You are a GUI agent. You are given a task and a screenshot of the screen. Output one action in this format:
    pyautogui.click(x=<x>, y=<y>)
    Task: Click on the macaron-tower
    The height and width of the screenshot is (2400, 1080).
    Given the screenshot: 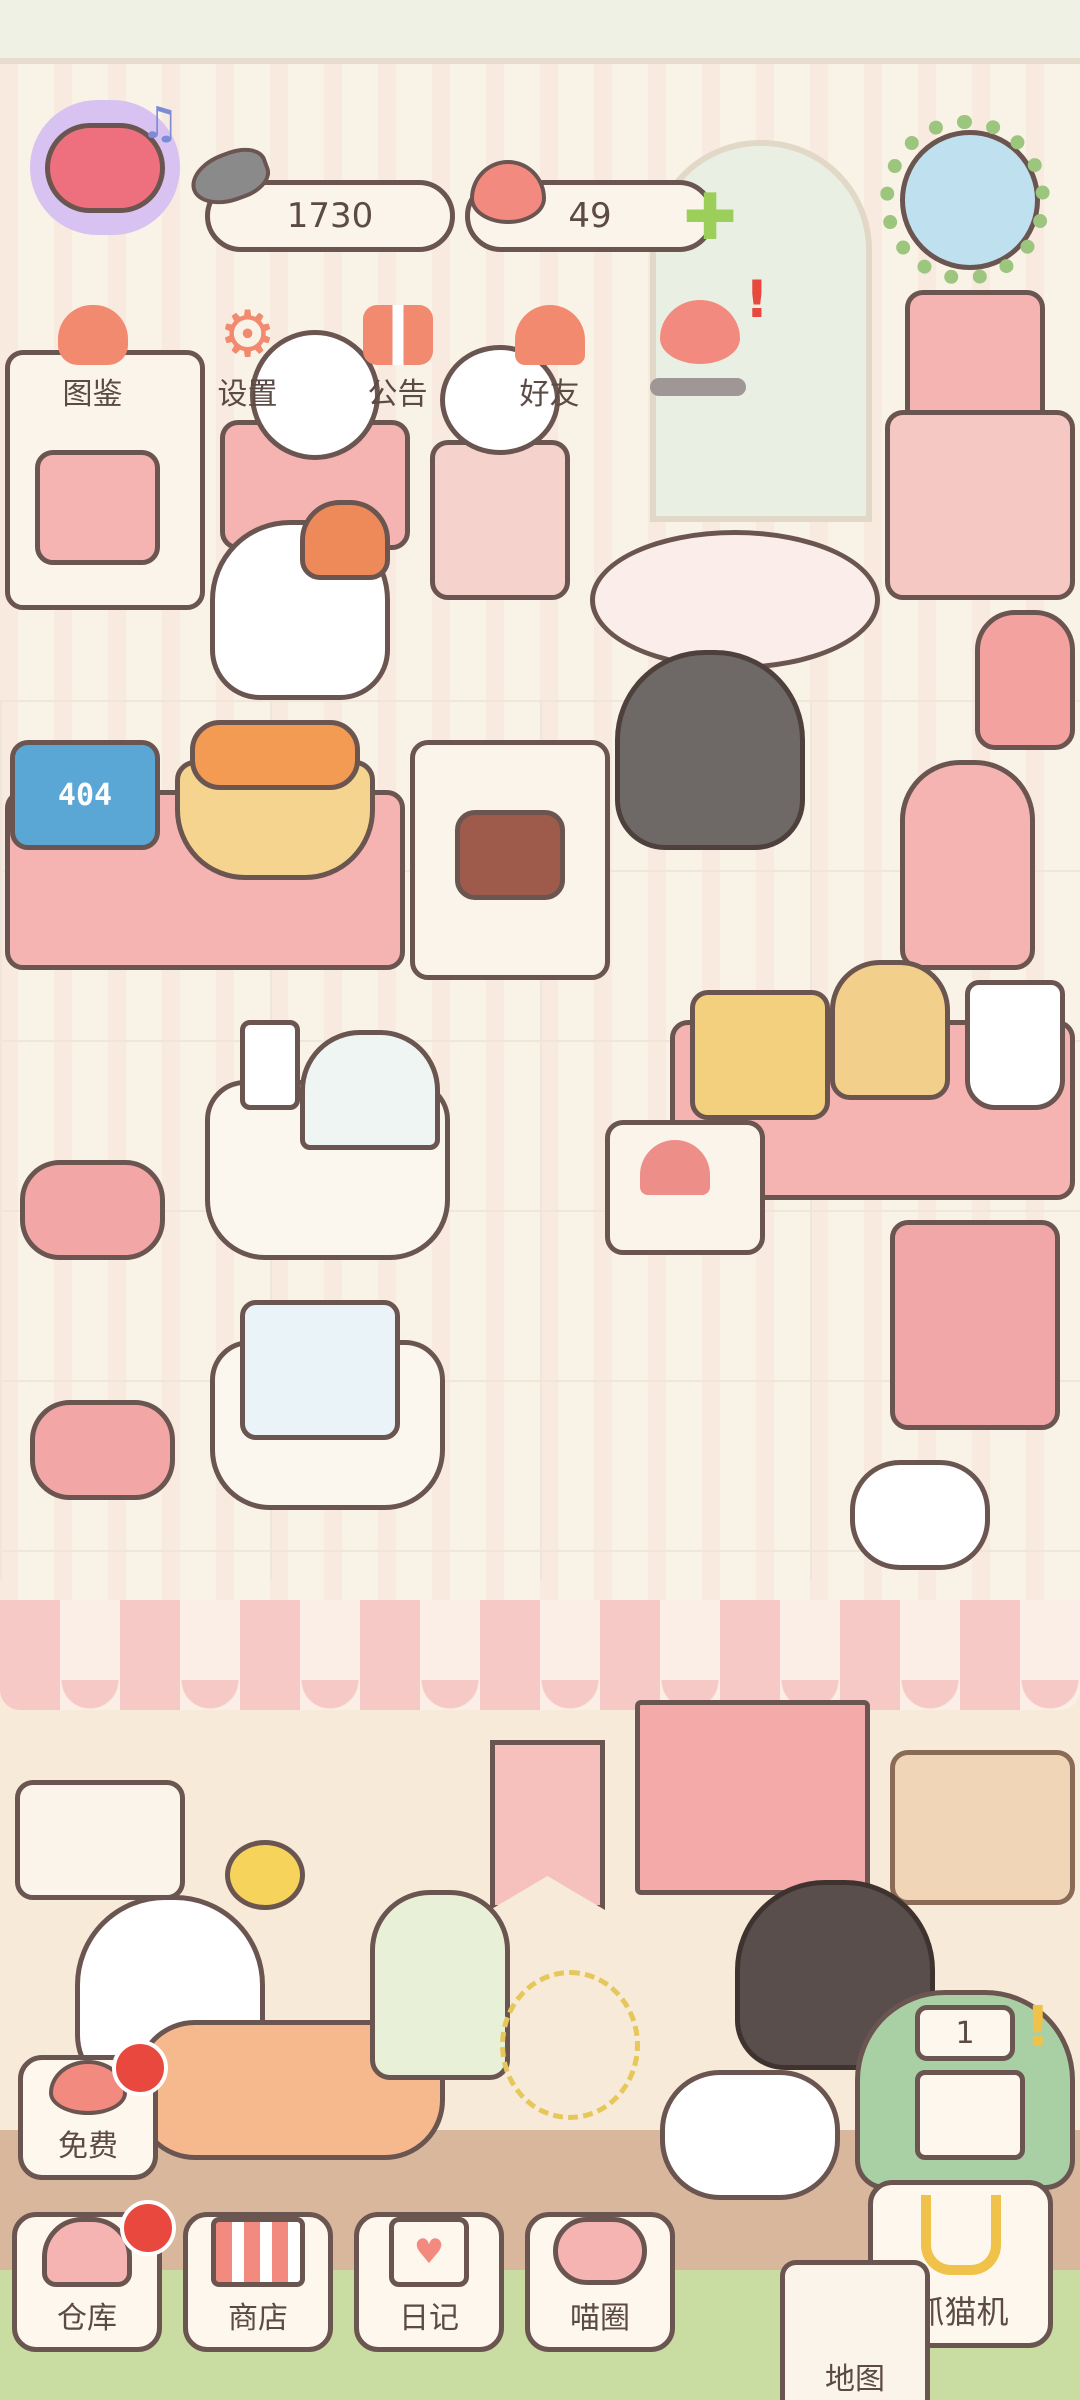 What is the action you would take?
    pyautogui.click(x=890, y=1030)
    